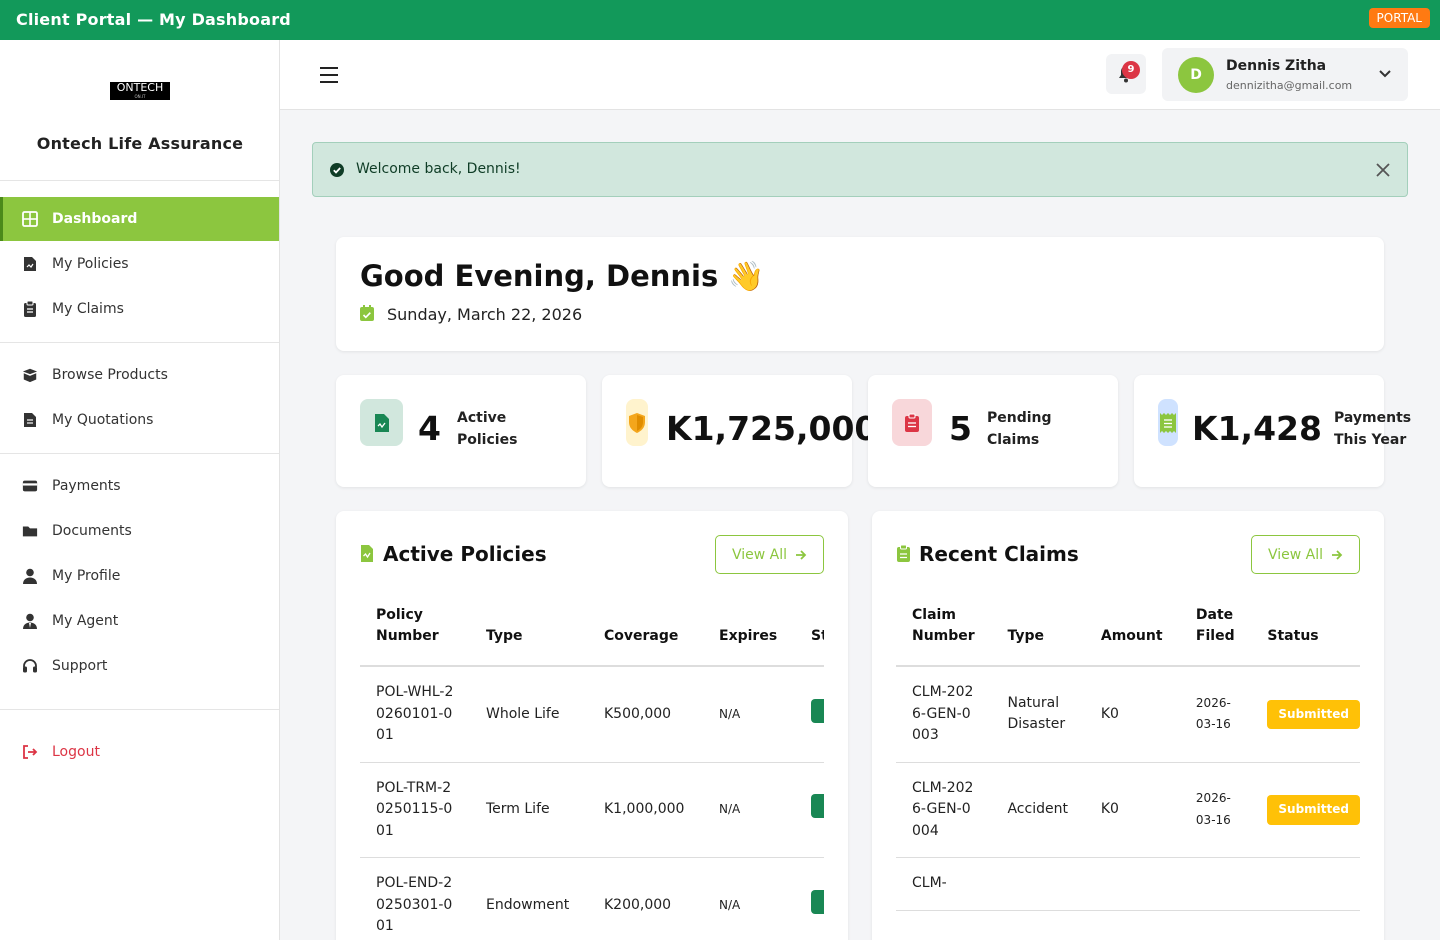 This screenshot has height=940, width=1440. Describe the element at coordinates (30, 219) in the screenshot. I see `dashboard-icon` at that location.